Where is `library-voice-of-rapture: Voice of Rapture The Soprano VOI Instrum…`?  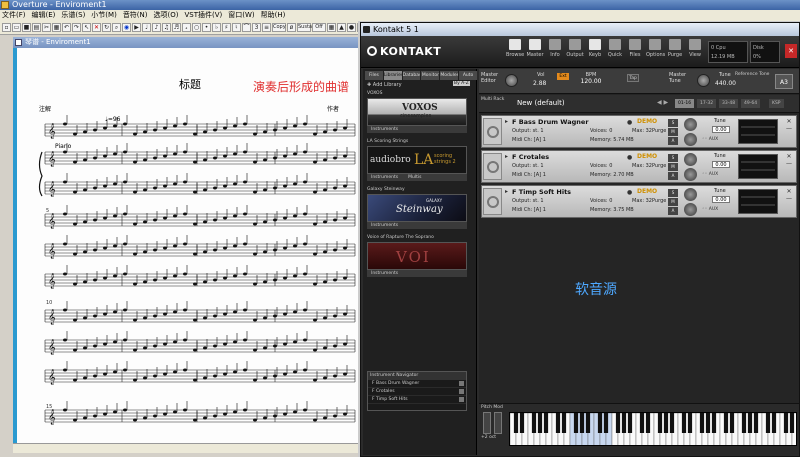 library-voice-of-rapture: Voice of Rapture The Soprano VOI Instrum… is located at coordinates (417, 256).